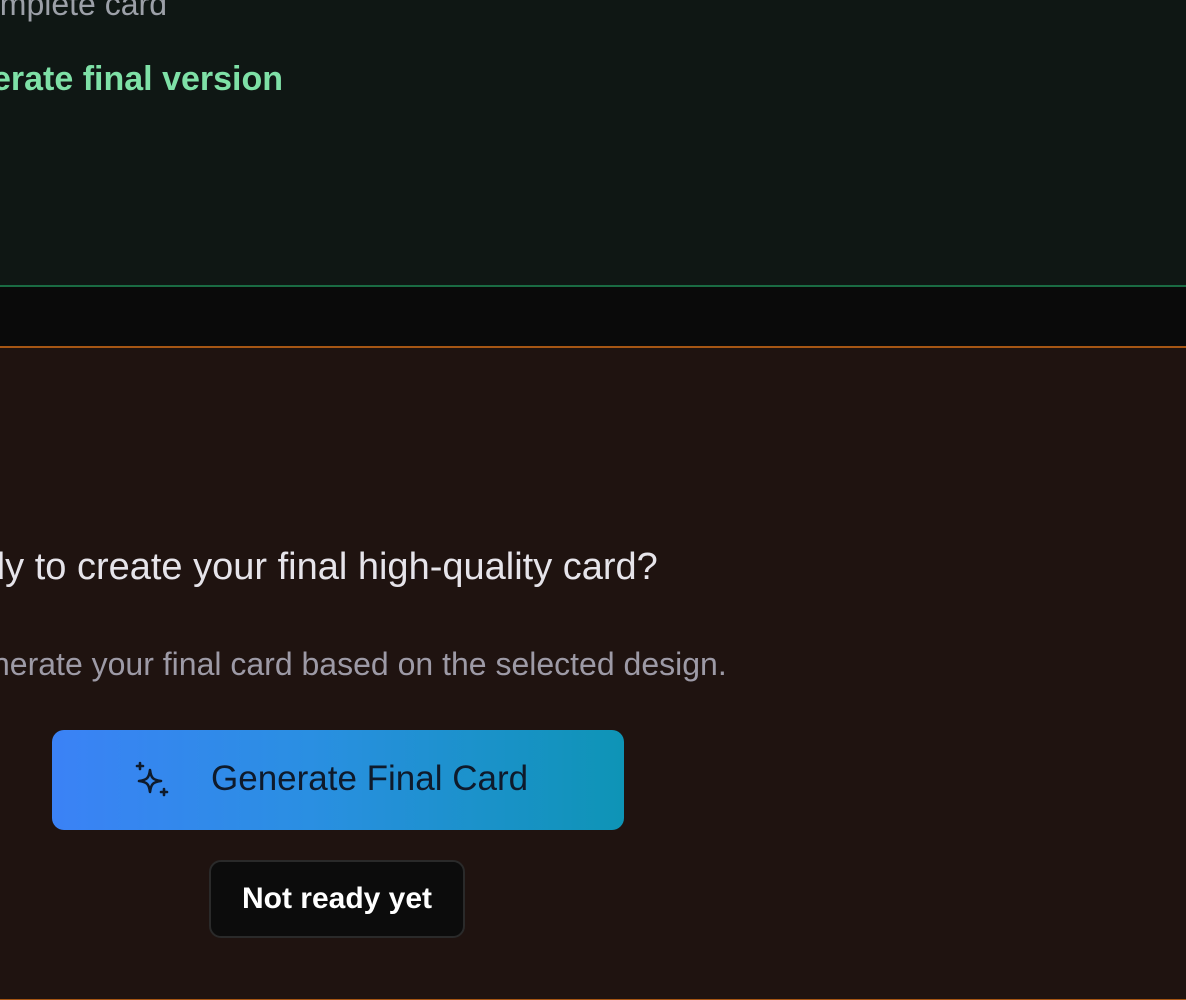 The height and width of the screenshot is (1000, 1186). Describe the element at coordinates (152, 779) in the screenshot. I see `sparkles-icon` at that location.